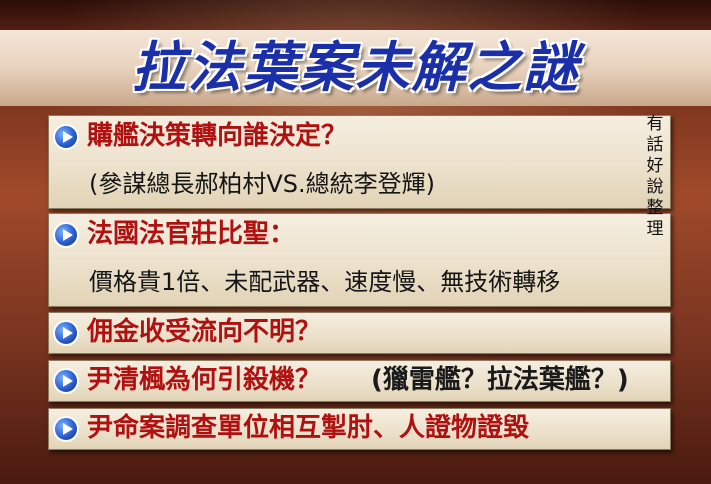  What do you see at coordinates (655, 176) in the screenshot?
I see `side-note: 有話好說整理` at bounding box center [655, 176].